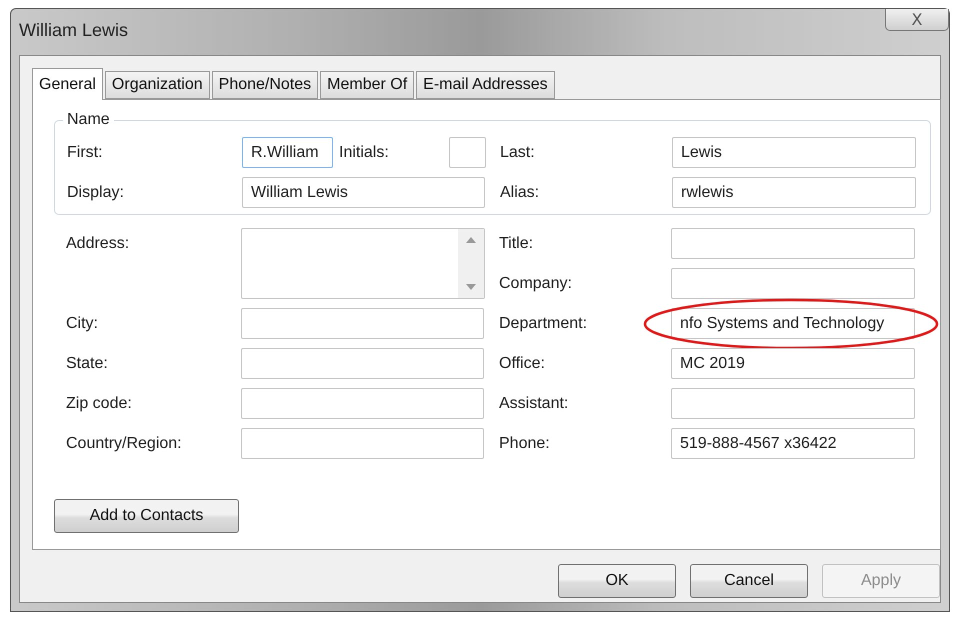 This screenshot has height=617, width=953. What do you see at coordinates (471, 240) in the screenshot?
I see `scroll-up-icon` at bounding box center [471, 240].